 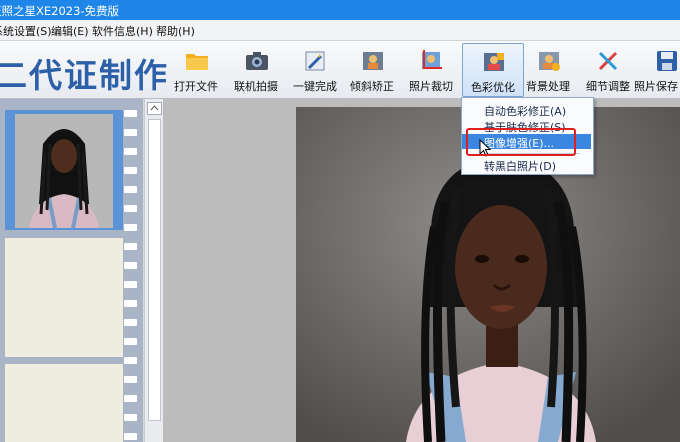 I want to click on thumbnail-scrollbar, so click(x=153, y=270).